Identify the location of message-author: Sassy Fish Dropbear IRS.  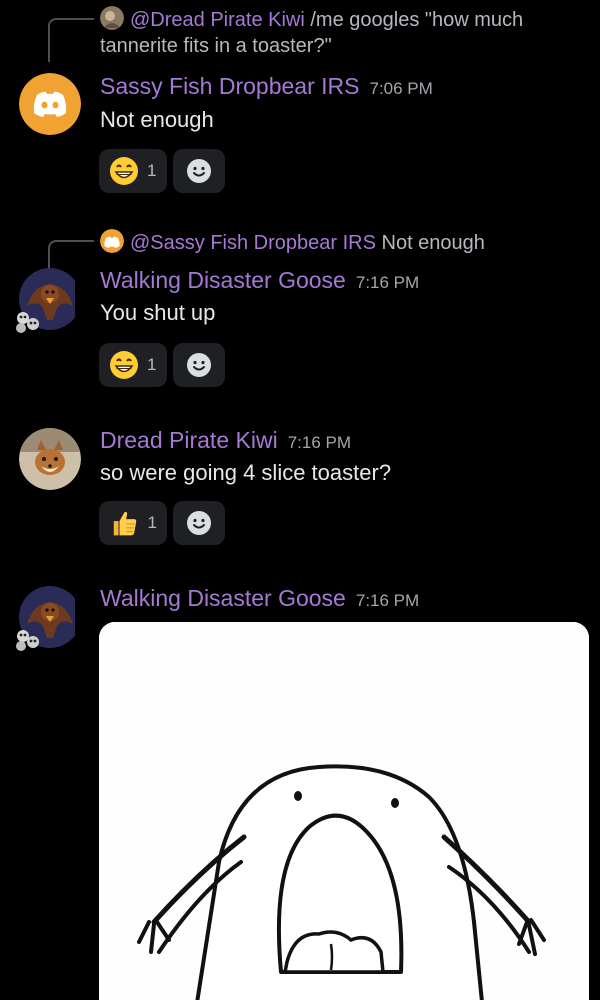
(229, 86).